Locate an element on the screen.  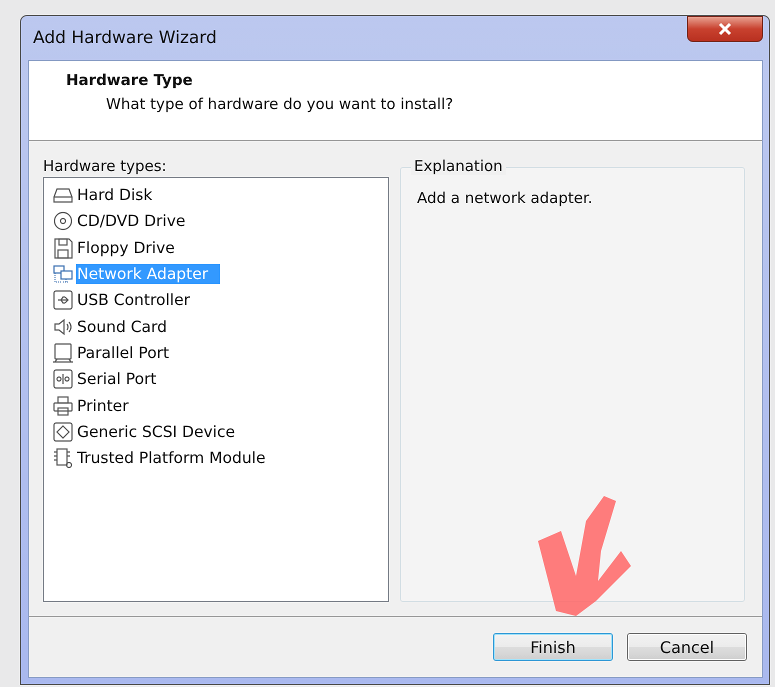
list-item: USB Controller is located at coordinates (139, 300).